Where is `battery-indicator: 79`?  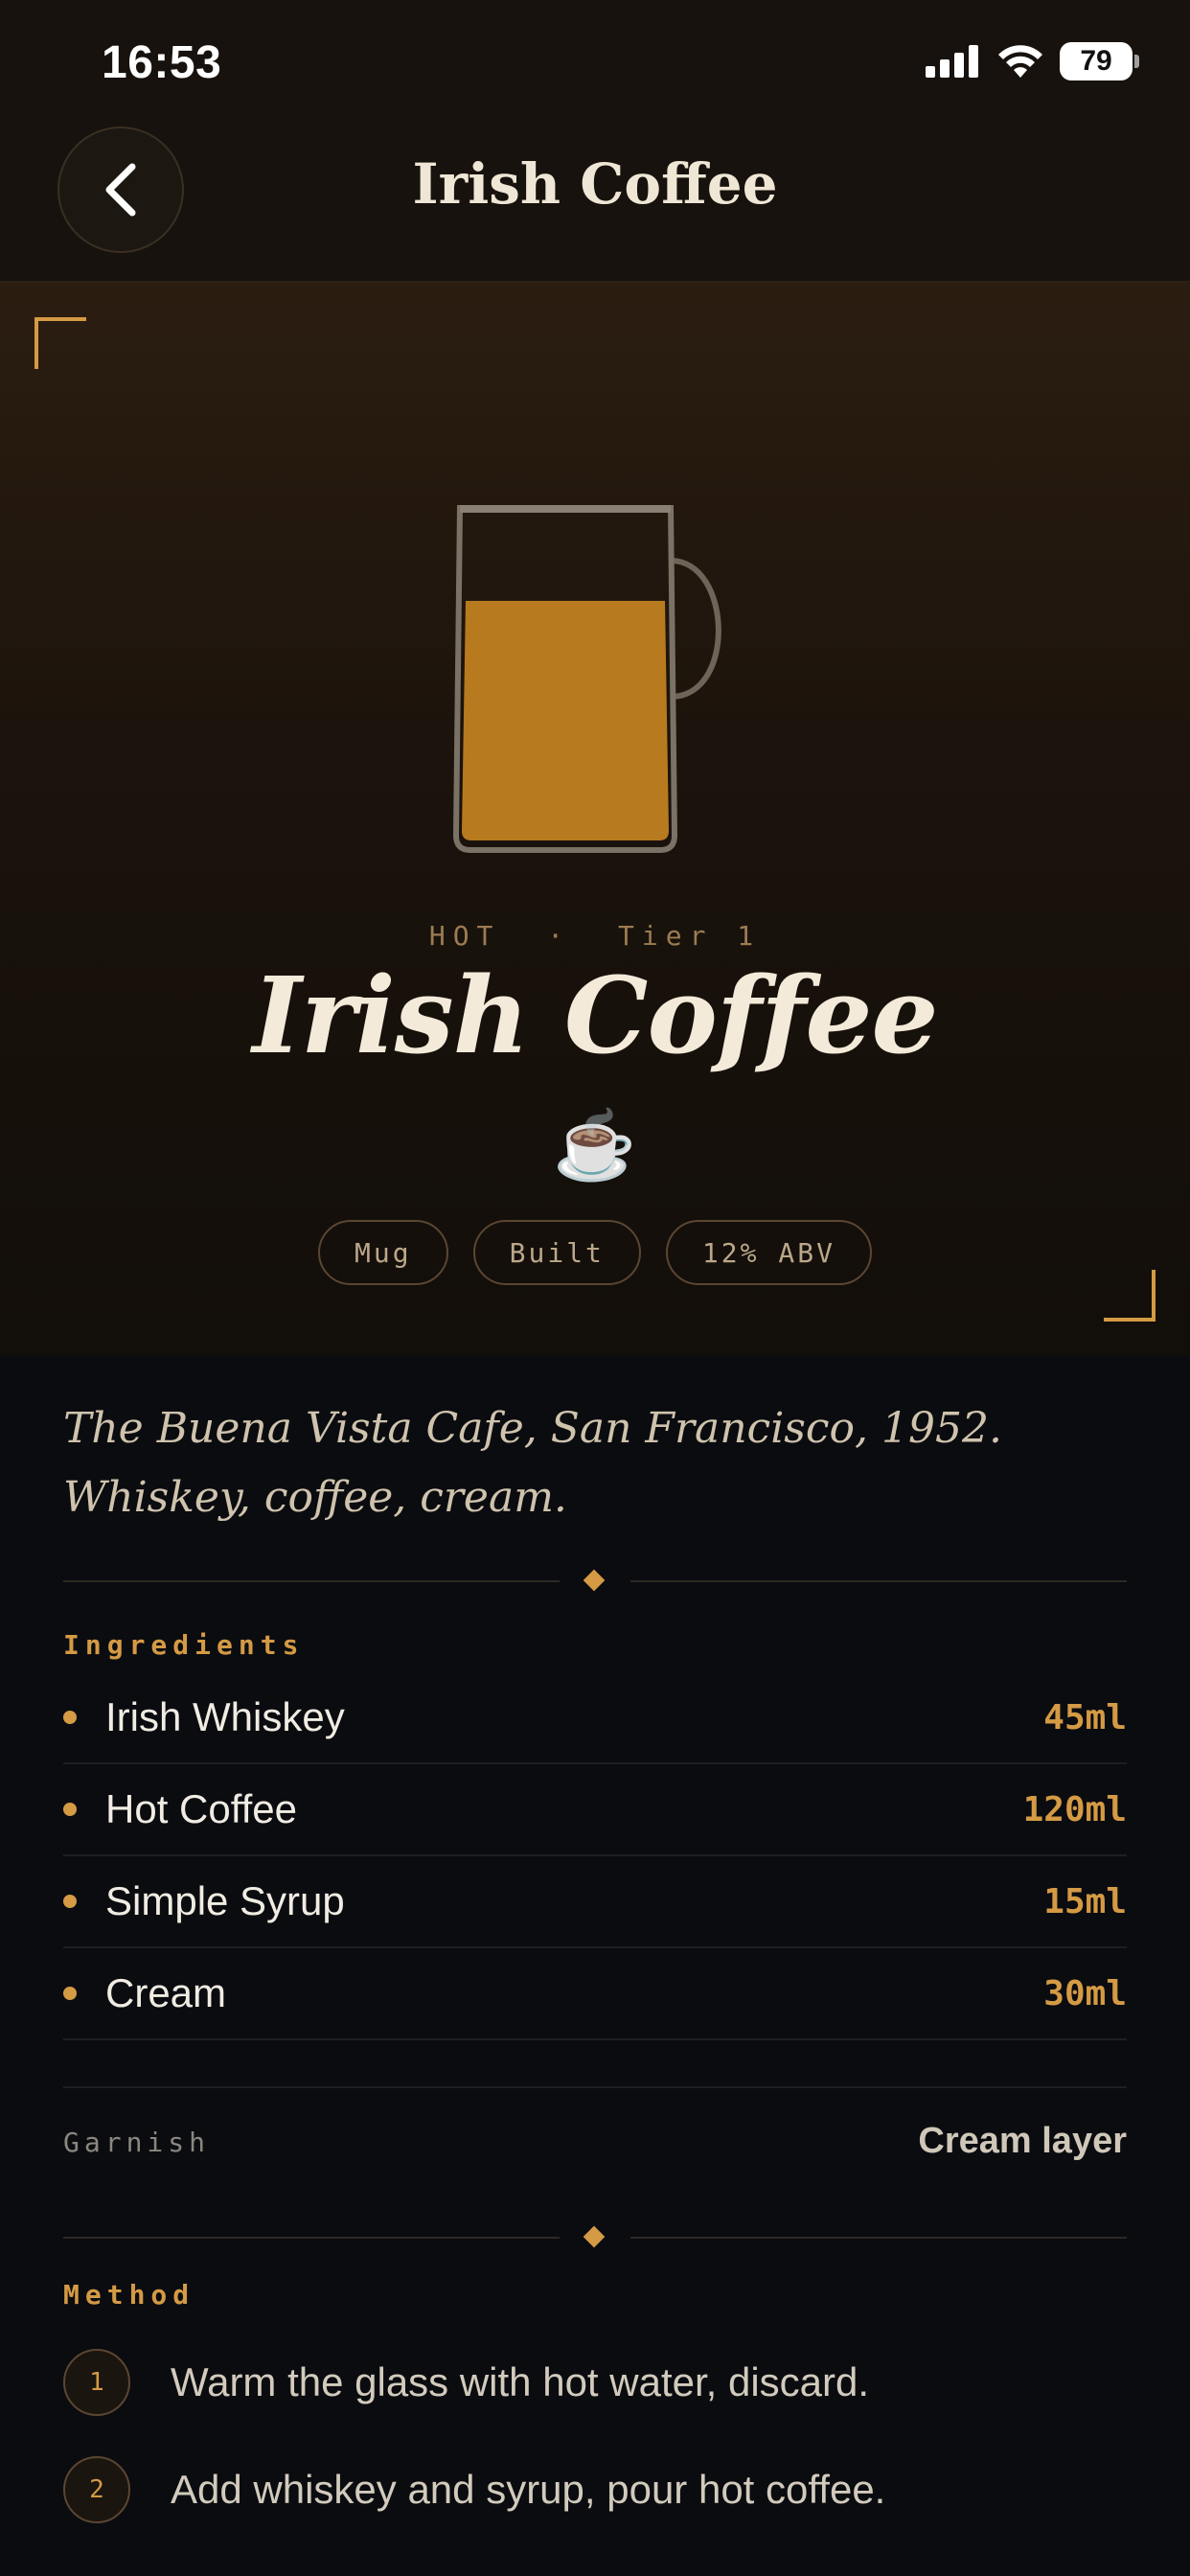 battery-indicator: 79 is located at coordinates (1100, 61).